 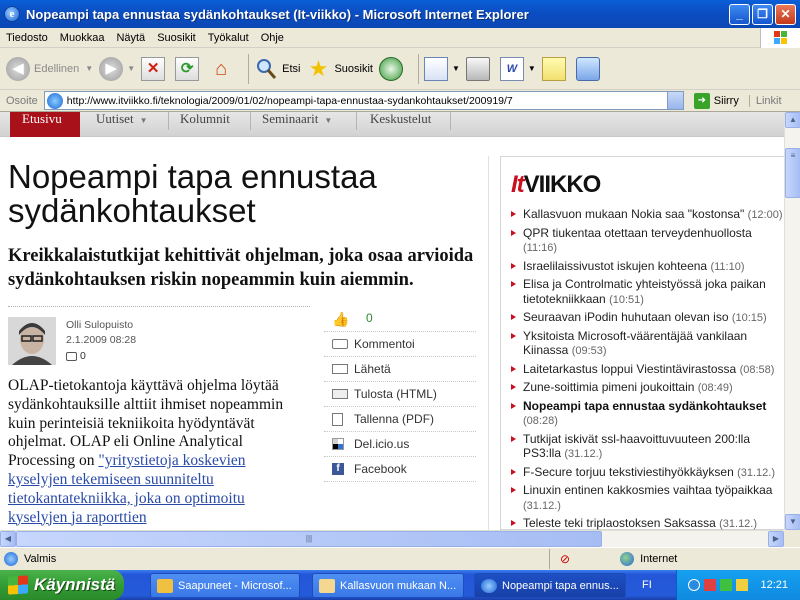 What do you see at coordinates (176, 38) in the screenshot?
I see `menu-favorites: Suosikit` at bounding box center [176, 38].